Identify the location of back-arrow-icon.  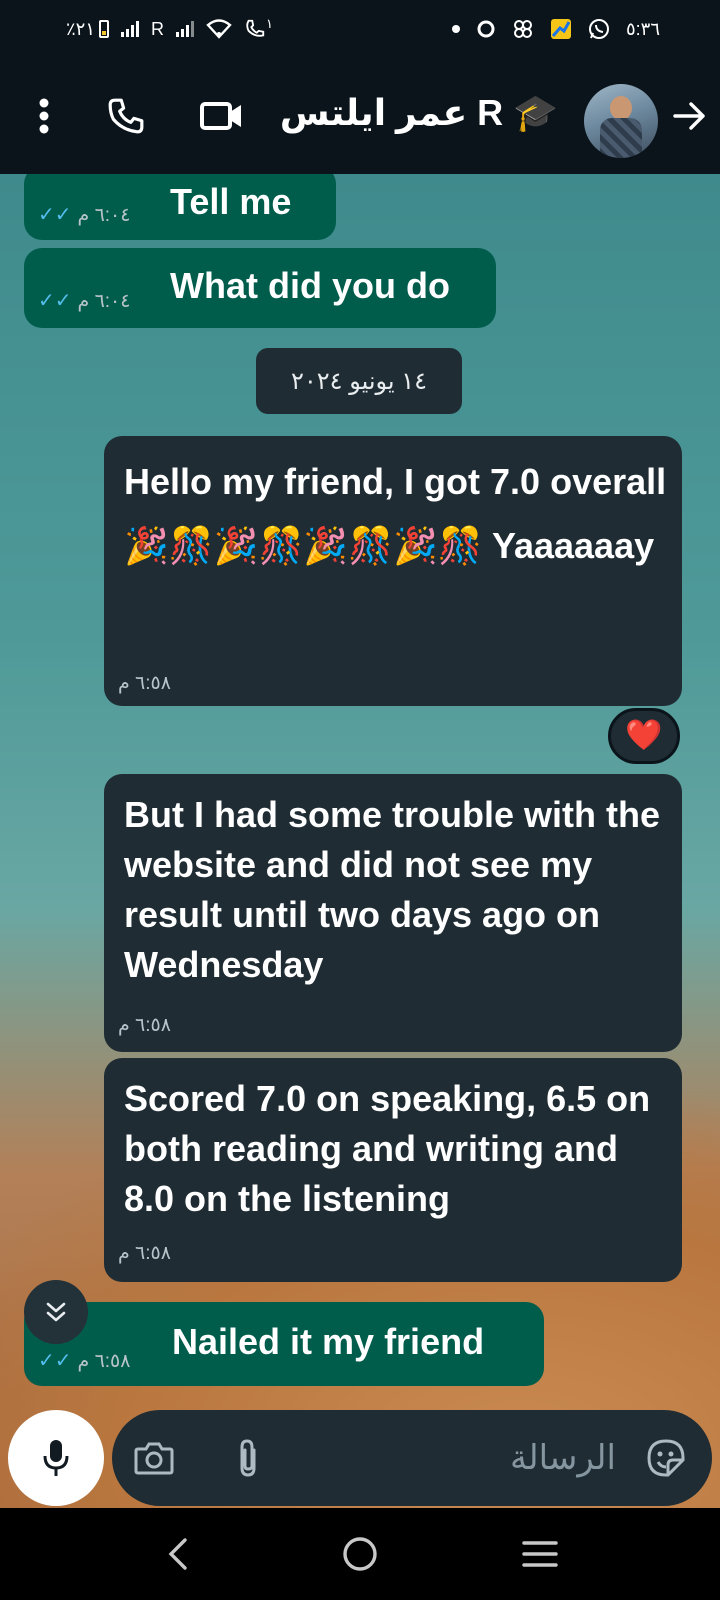
(689, 116).